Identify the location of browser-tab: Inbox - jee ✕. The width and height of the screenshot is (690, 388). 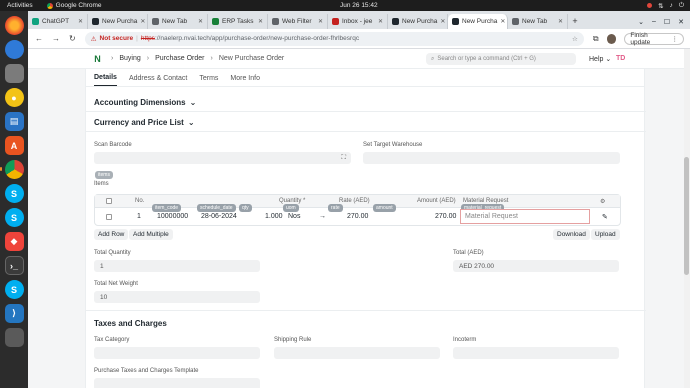
(358, 21).